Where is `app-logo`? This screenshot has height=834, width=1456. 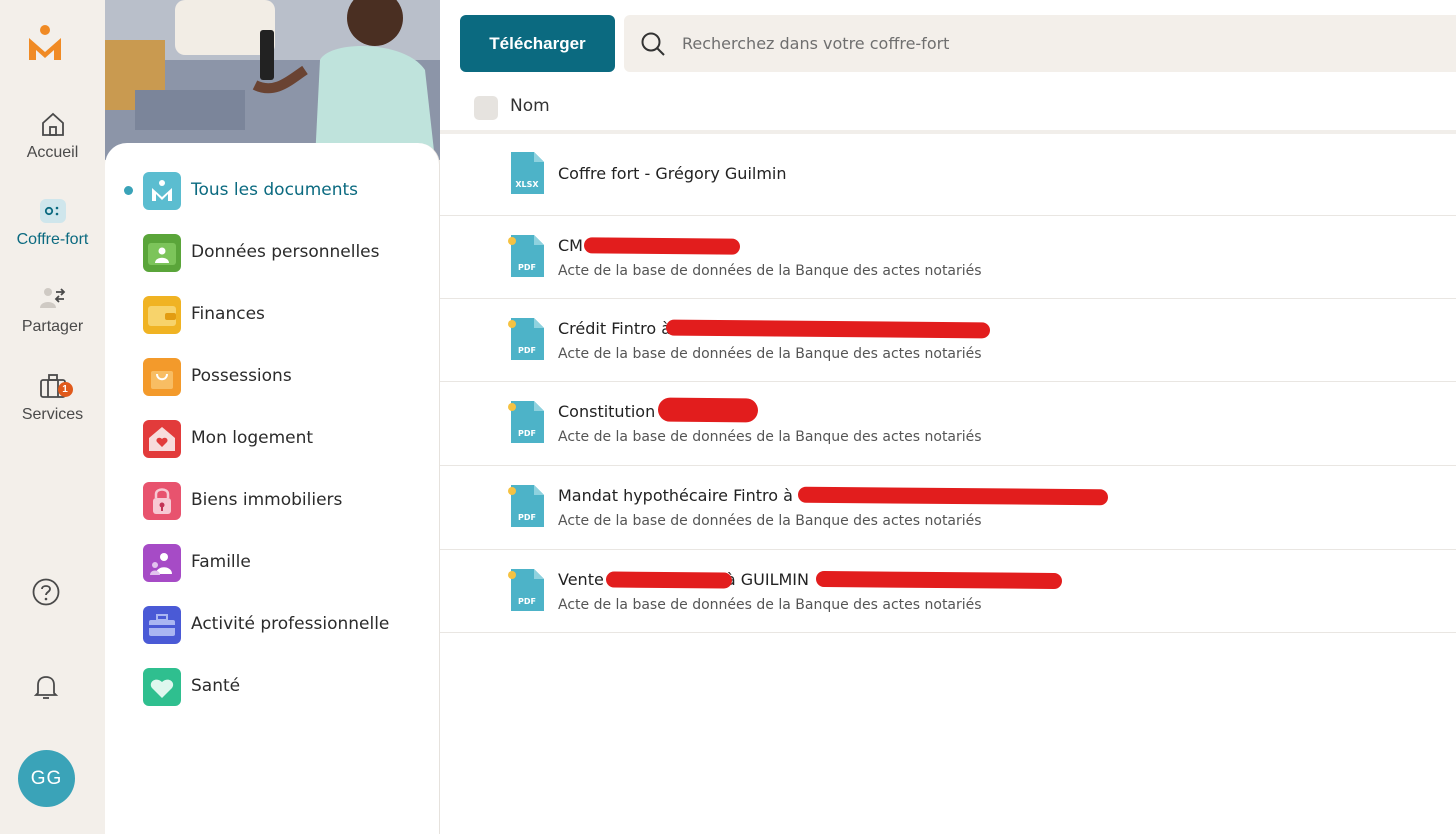
app-logo is located at coordinates (45, 43).